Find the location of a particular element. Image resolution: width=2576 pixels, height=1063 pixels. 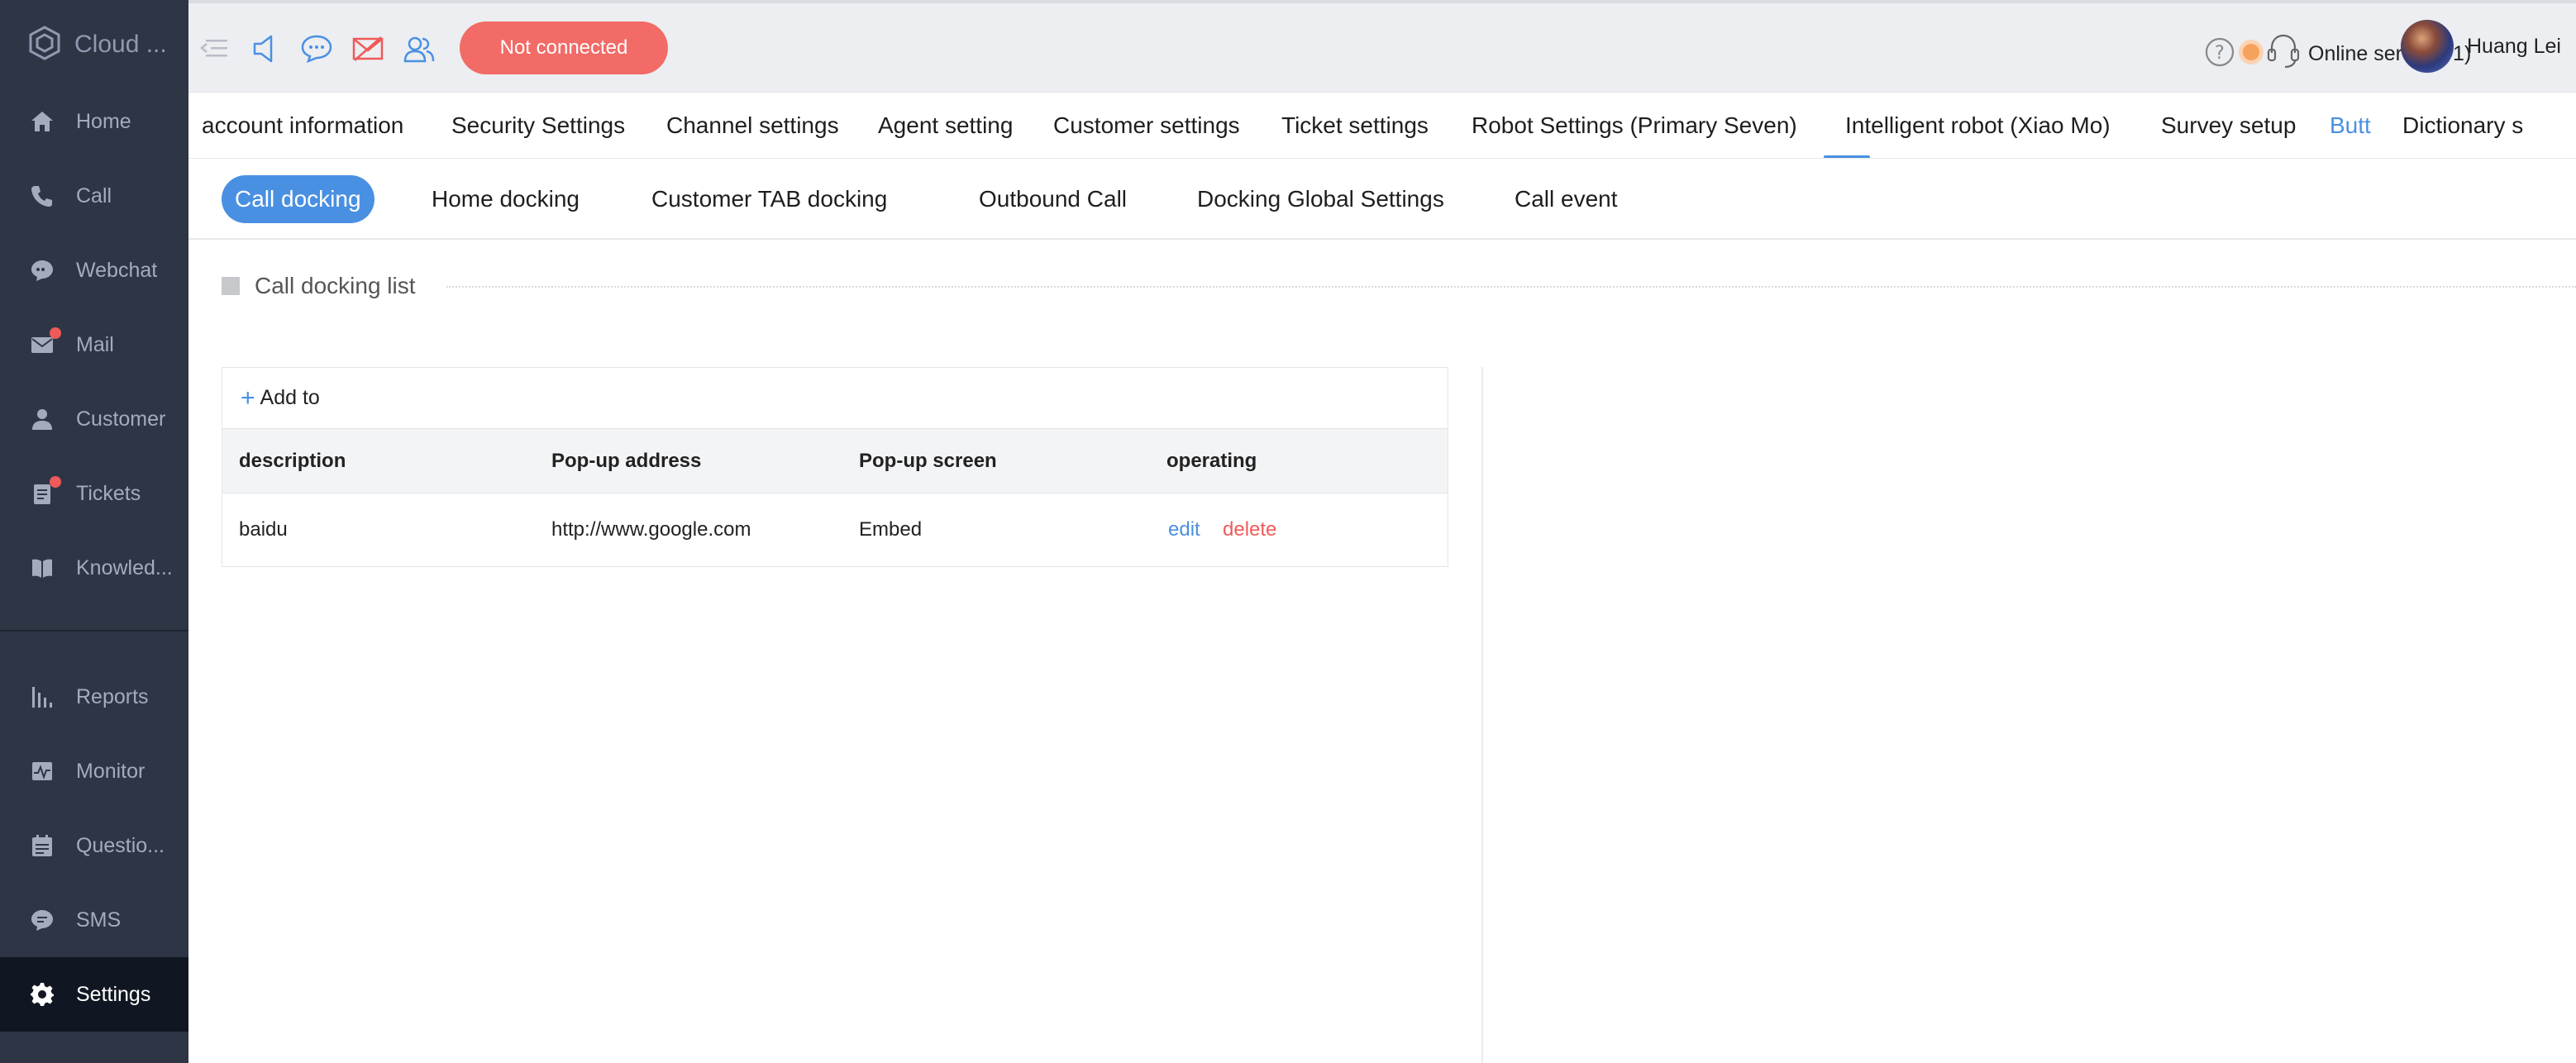

mail-disabled-icon is located at coordinates (368, 48).